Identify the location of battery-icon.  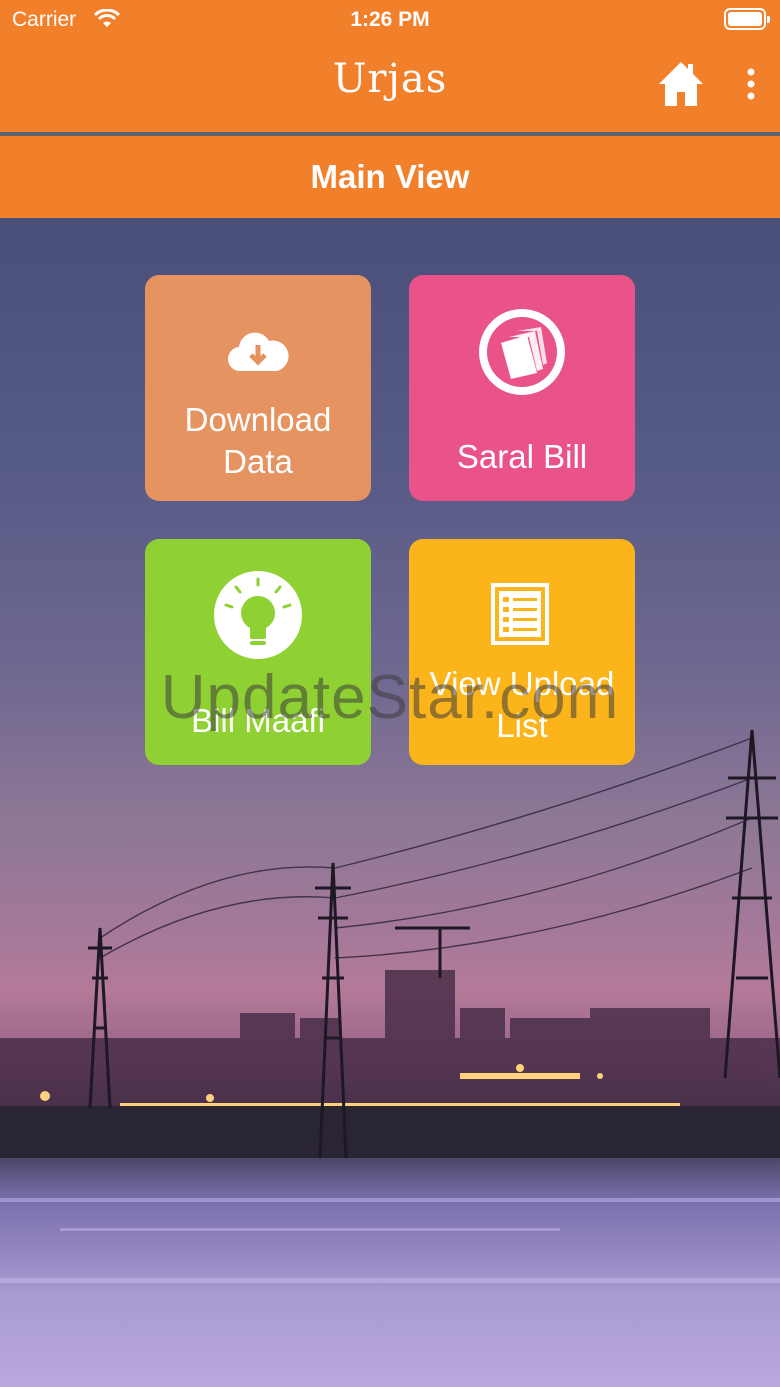
(747, 19).